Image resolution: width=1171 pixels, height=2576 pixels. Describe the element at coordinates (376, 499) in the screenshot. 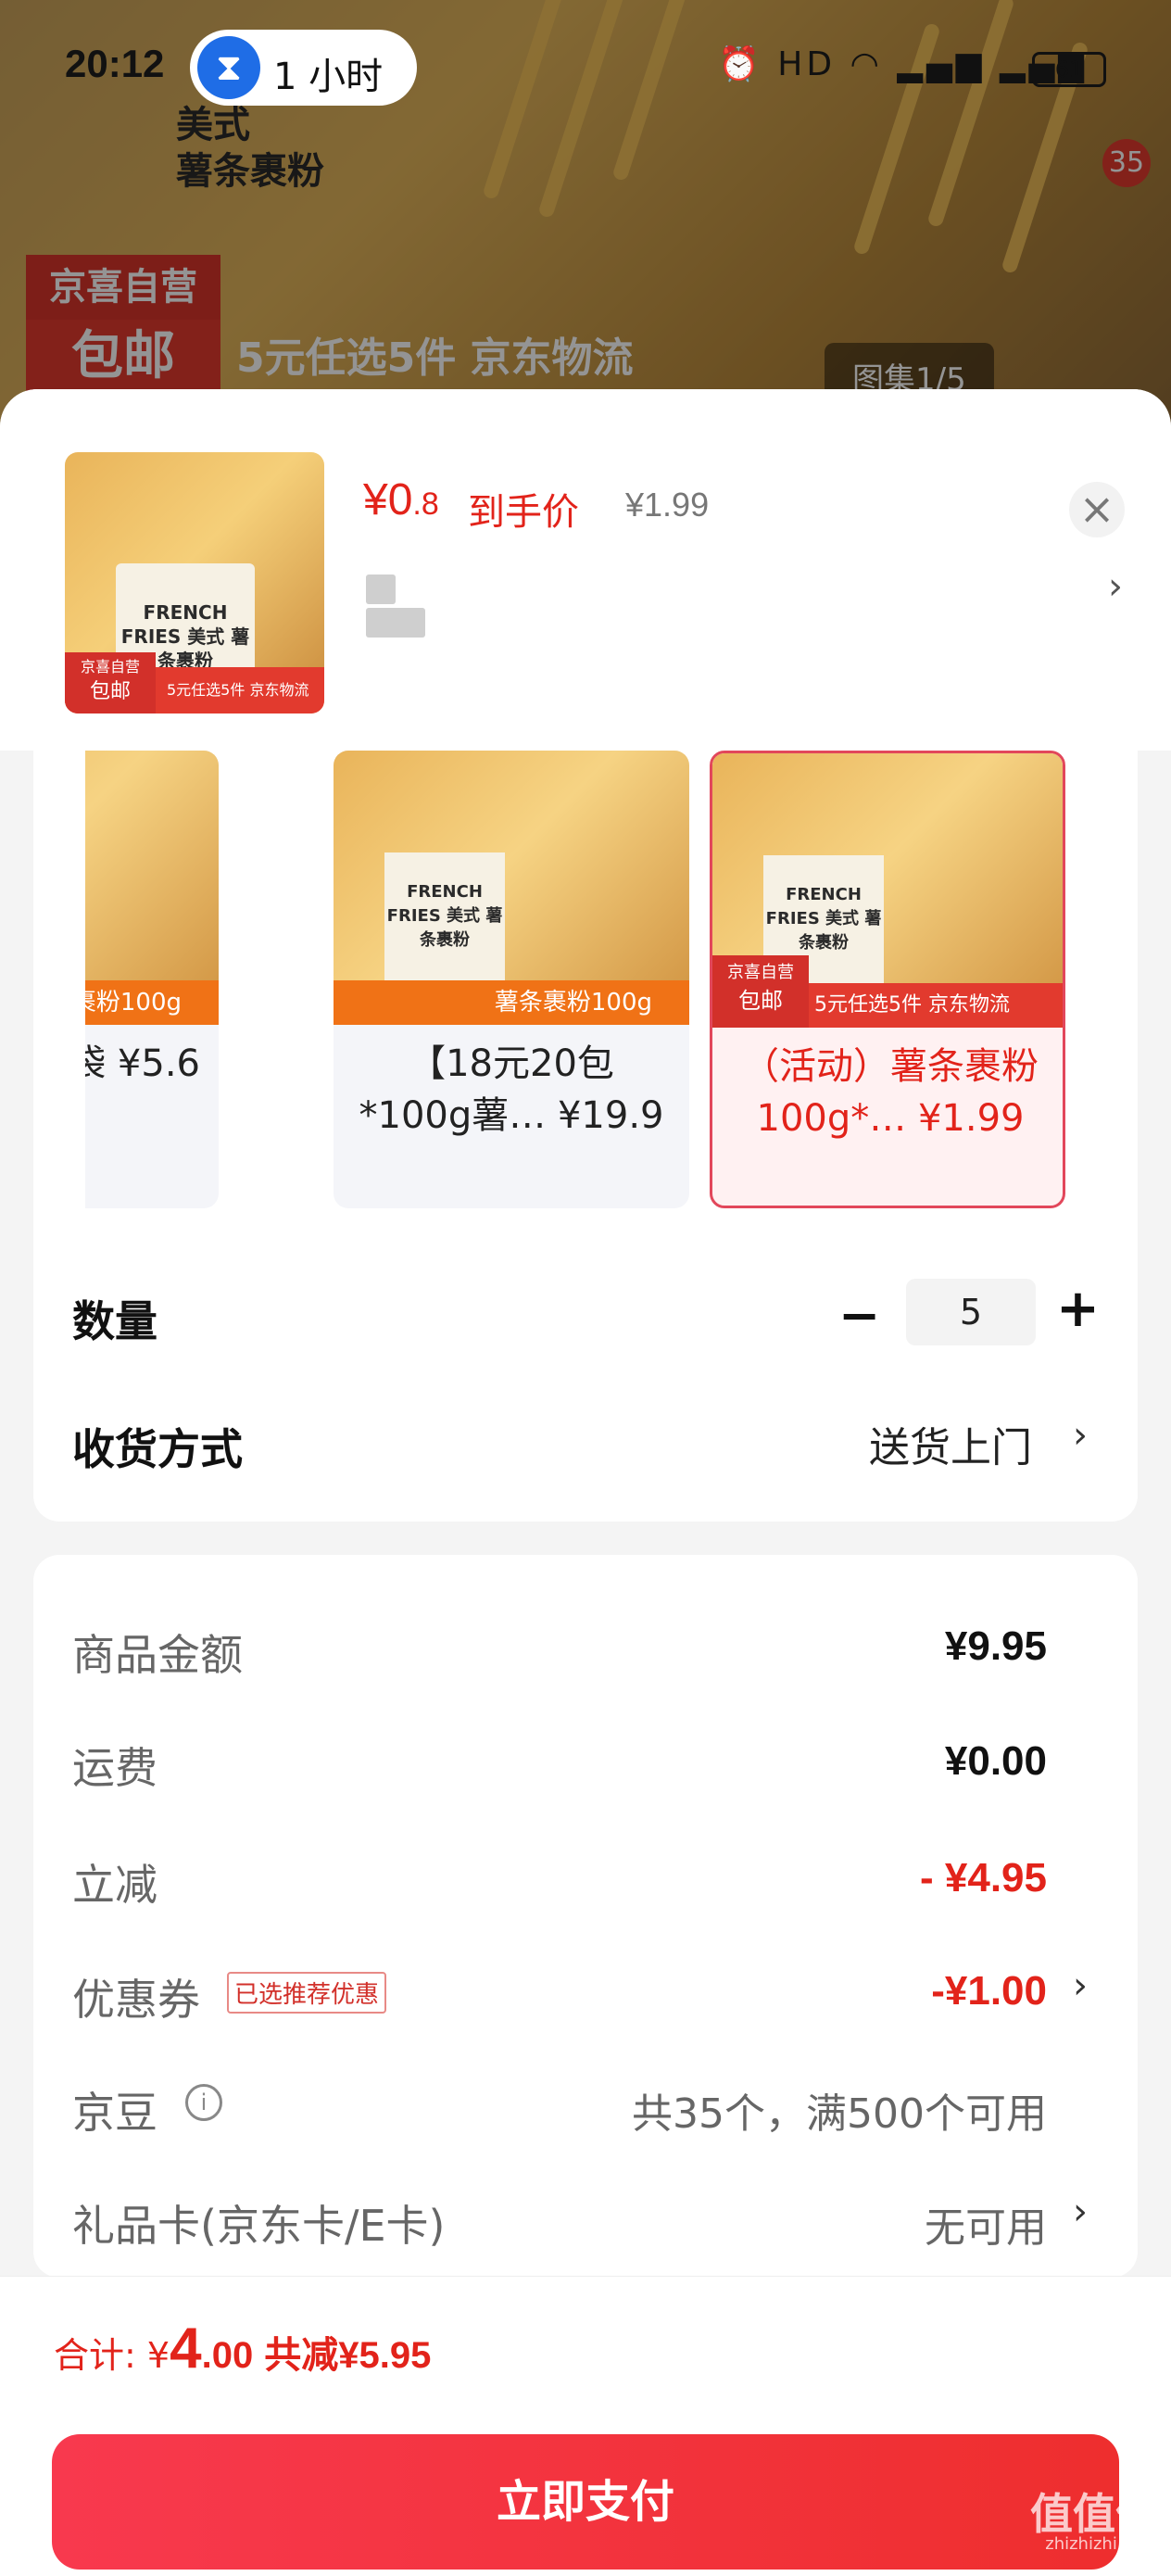

I see `price-symbol: ¥` at that location.